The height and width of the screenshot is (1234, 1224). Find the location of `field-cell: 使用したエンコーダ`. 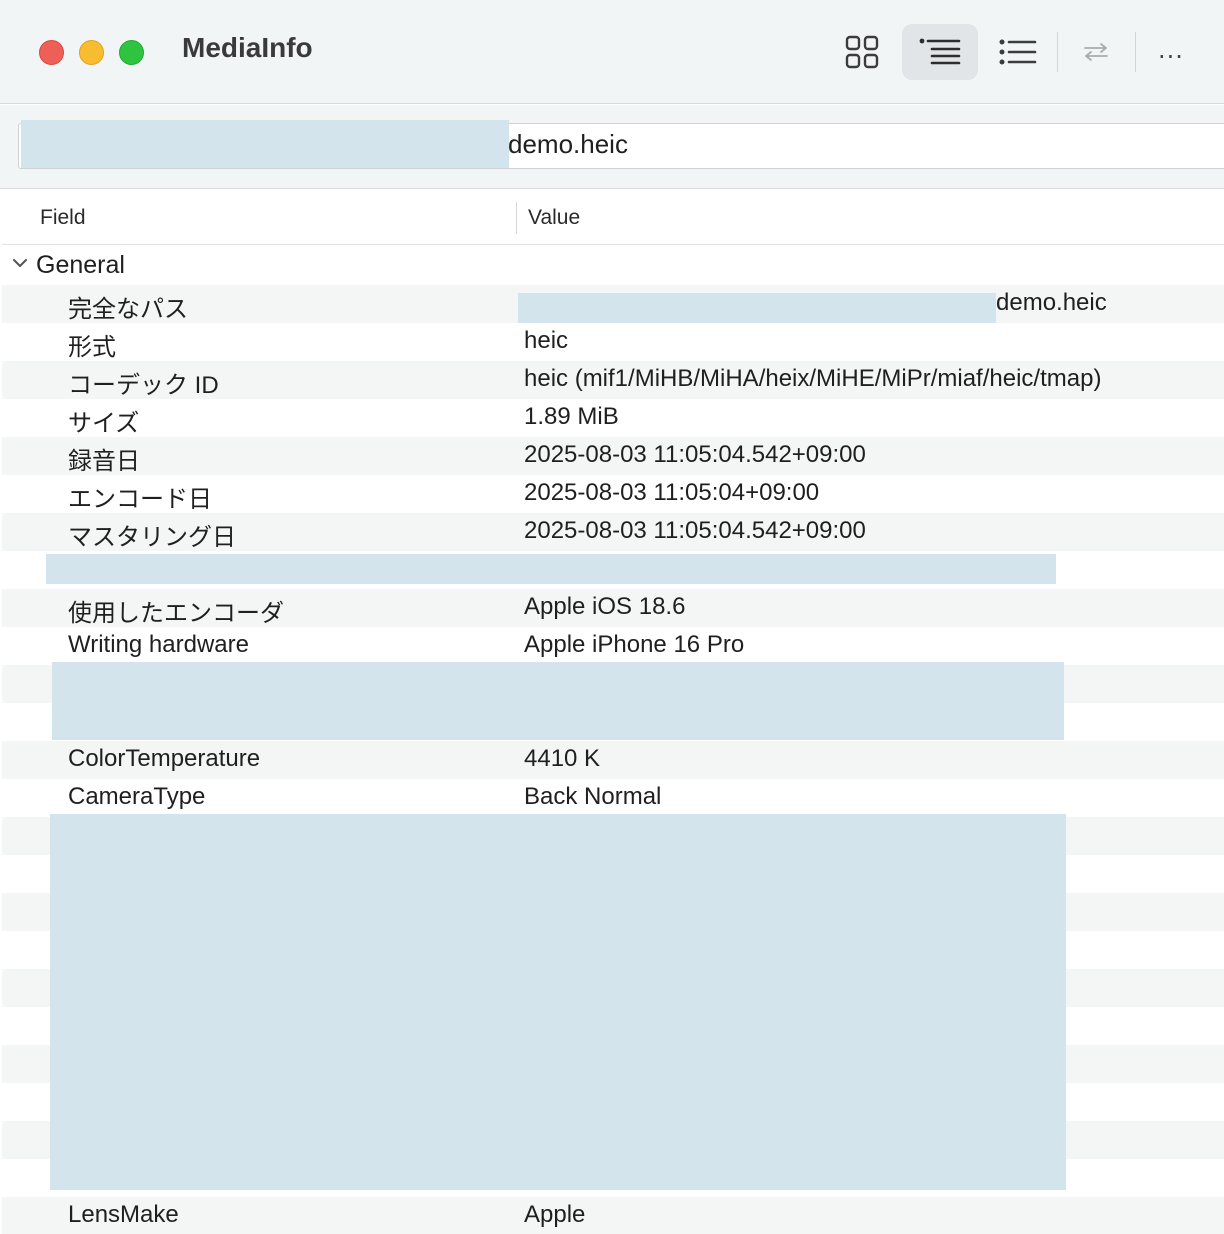

field-cell: 使用したエンコーダ is located at coordinates (176, 613).